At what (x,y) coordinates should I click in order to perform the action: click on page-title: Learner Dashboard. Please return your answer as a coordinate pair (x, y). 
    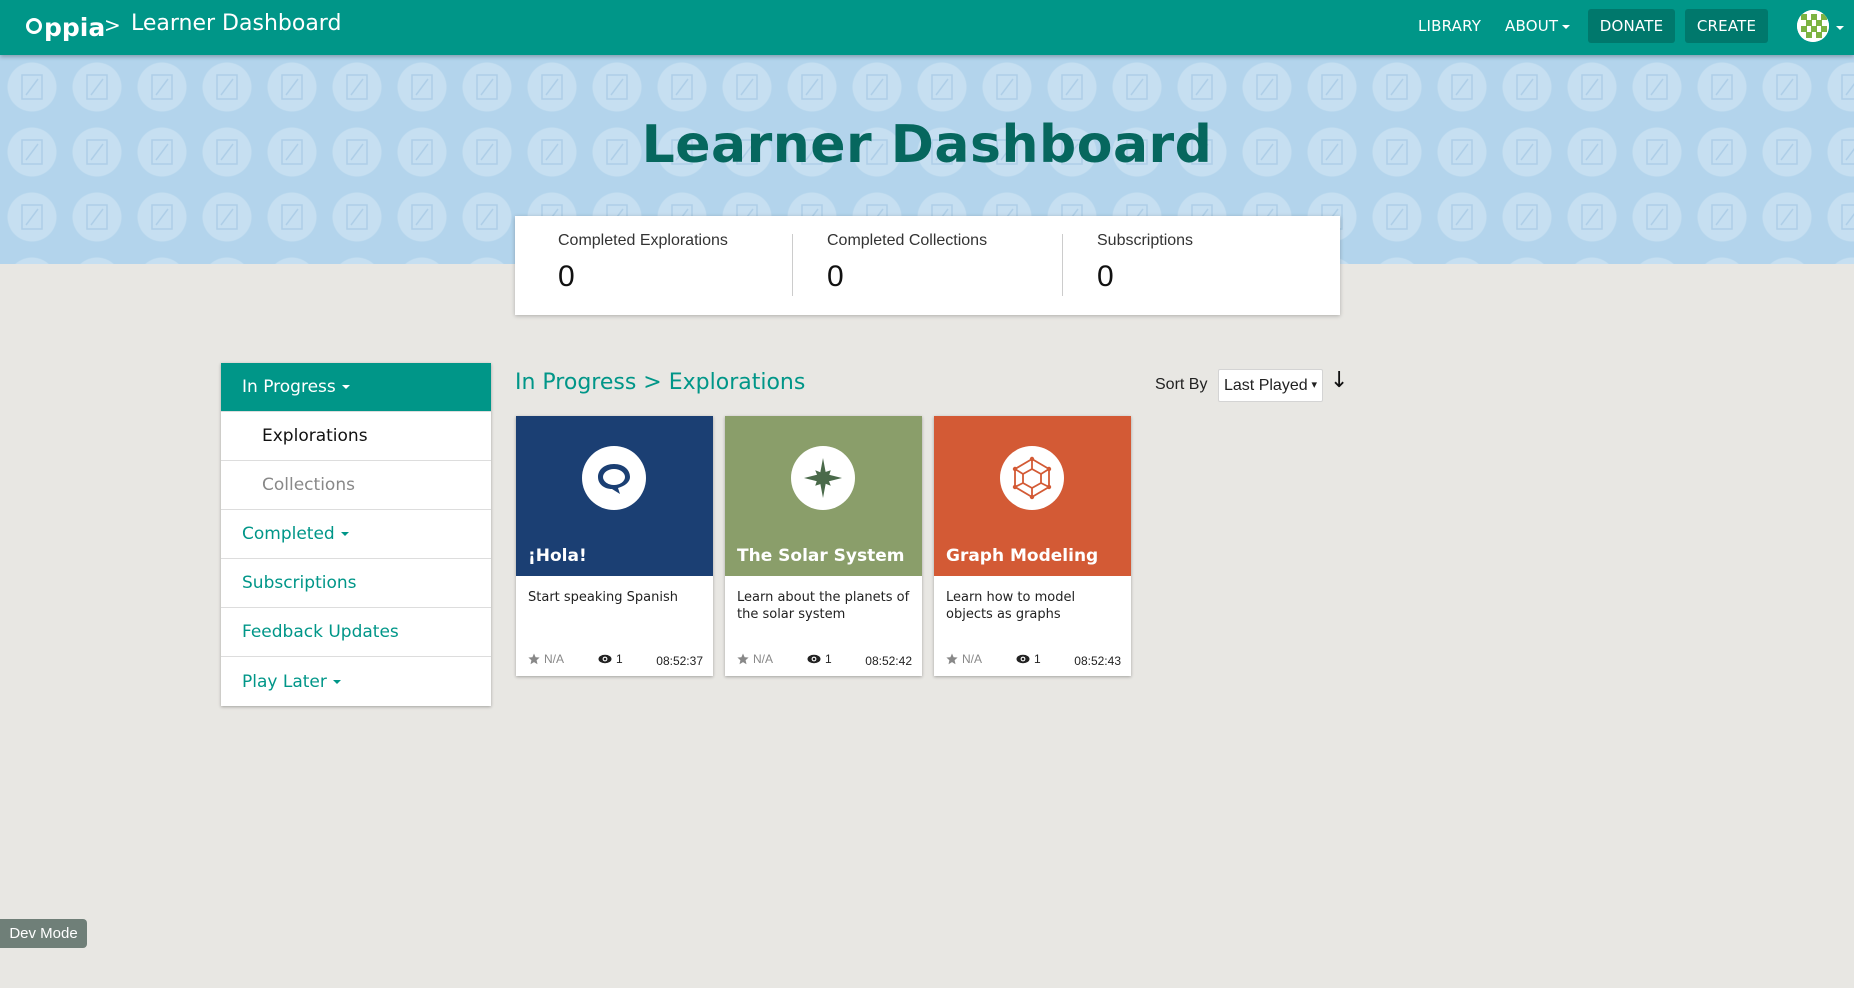
    Looking at the image, I should click on (927, 145).